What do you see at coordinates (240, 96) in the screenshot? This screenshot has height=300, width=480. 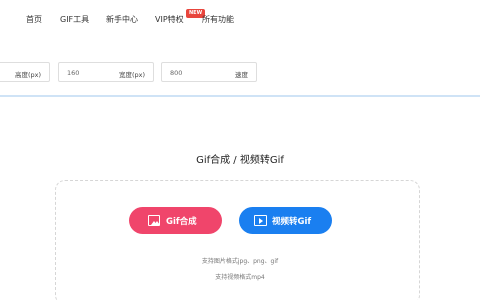 I see `divider` at bounding box center [240, 96].